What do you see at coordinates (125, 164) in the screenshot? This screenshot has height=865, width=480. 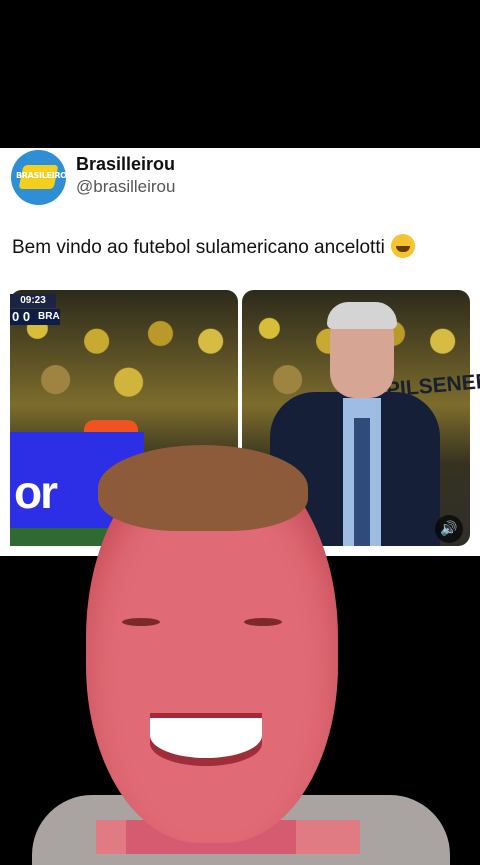 I see `account-name: Brasilleirou` at bounding box center [125, 164].